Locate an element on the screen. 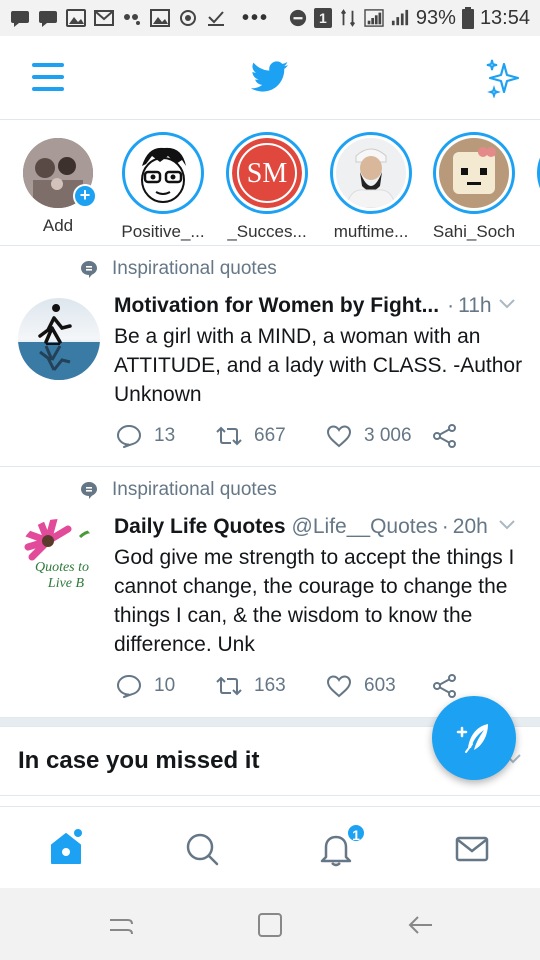 The width and height of the screenshot is (540, 960). fleet-label: Sahi_Soch is located at coordinates (474, 231).